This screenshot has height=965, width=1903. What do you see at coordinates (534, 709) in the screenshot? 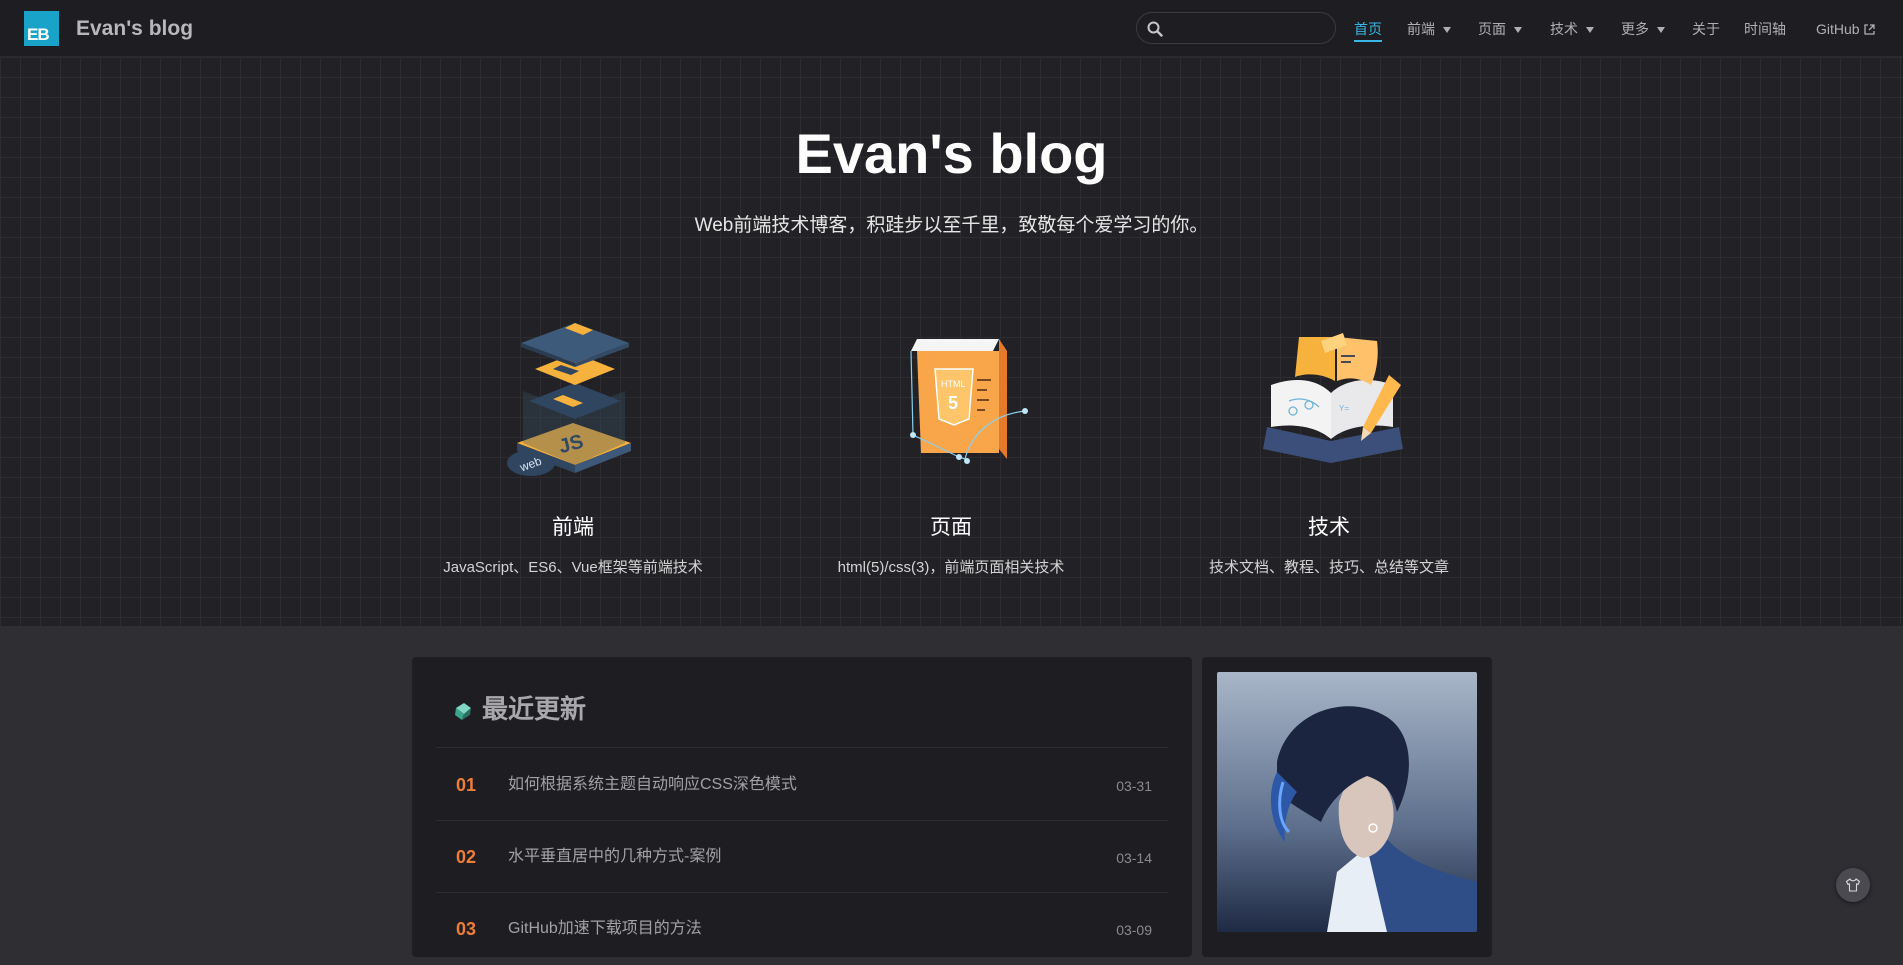
I see `recent-title: 最近更新` at bounding box center [534, 709].